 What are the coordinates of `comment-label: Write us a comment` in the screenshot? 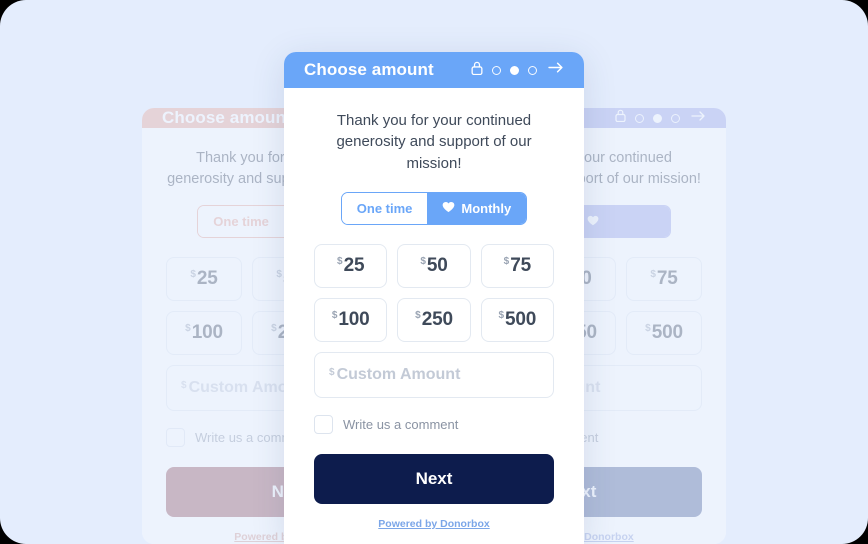 It's located at (401, 424).